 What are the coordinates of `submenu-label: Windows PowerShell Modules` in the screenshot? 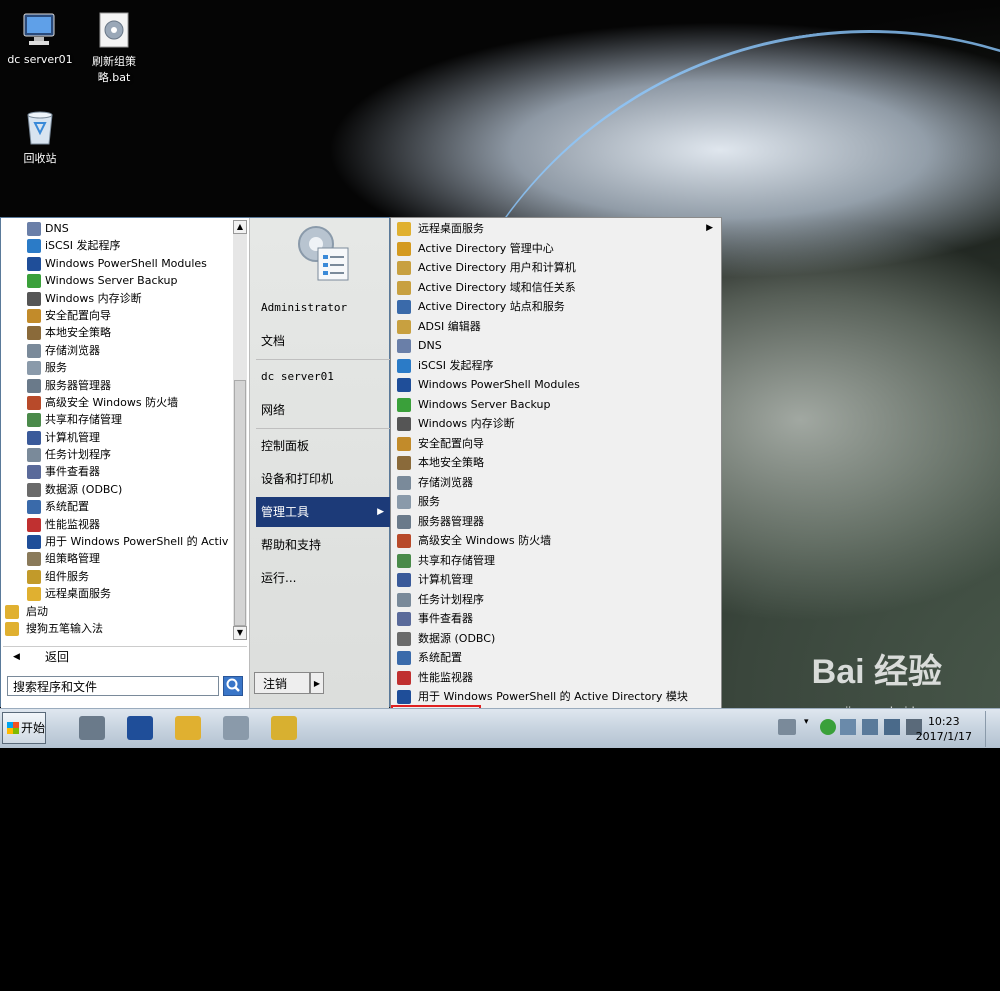 It's located at (499, 384).